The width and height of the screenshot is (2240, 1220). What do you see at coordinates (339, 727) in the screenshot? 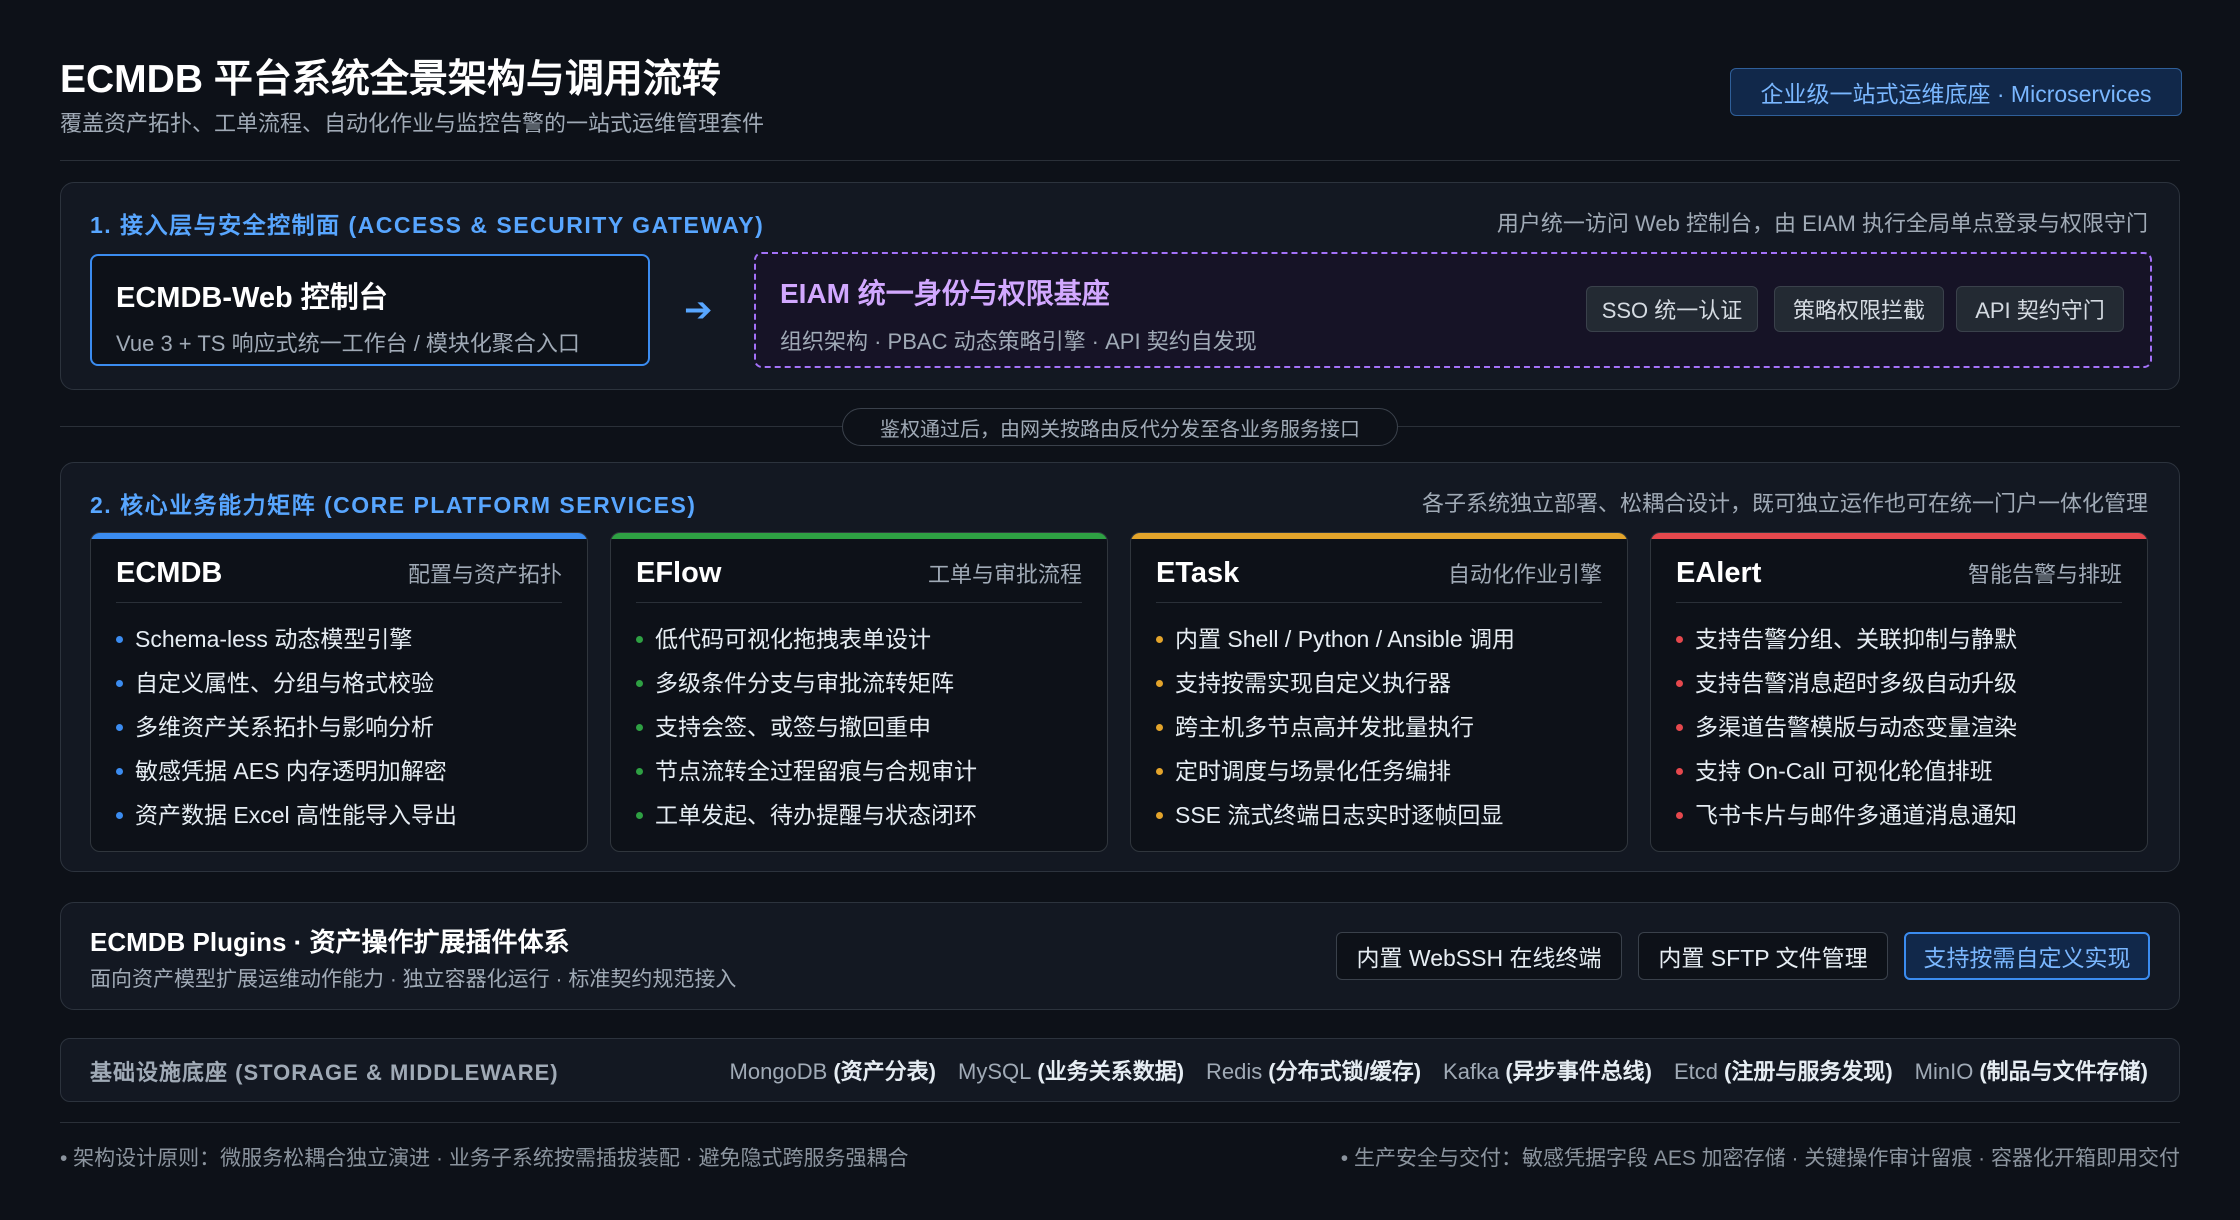
I see `list-item: 多维资产关系拓扑与影响分析` at bounding box center [339, 727].